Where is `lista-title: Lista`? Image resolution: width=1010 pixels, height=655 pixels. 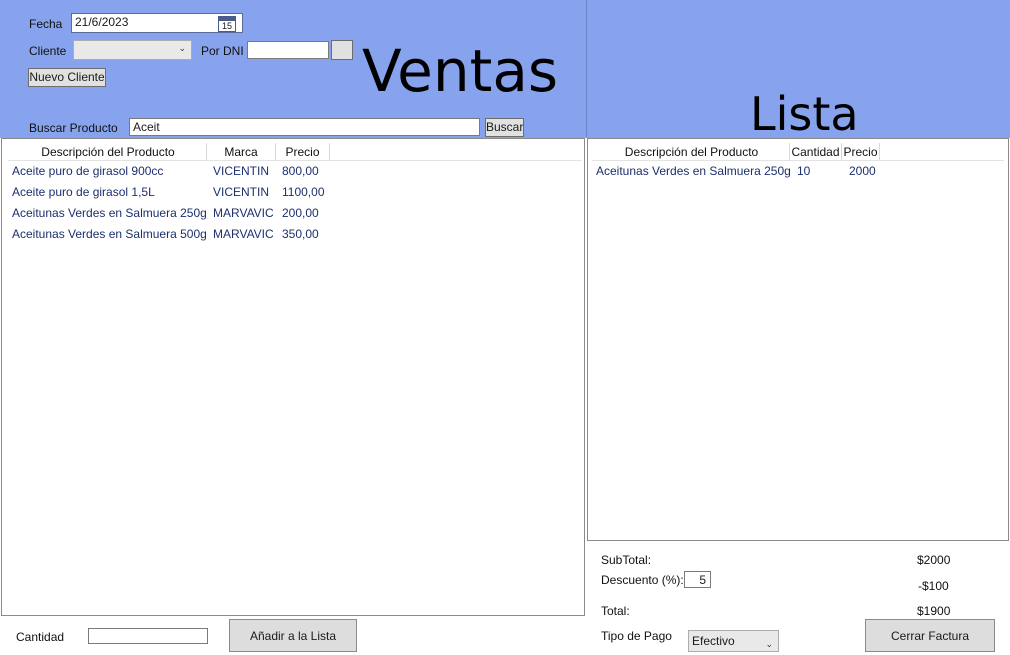 lista-title: Lista is located at coordinates (804, 114).